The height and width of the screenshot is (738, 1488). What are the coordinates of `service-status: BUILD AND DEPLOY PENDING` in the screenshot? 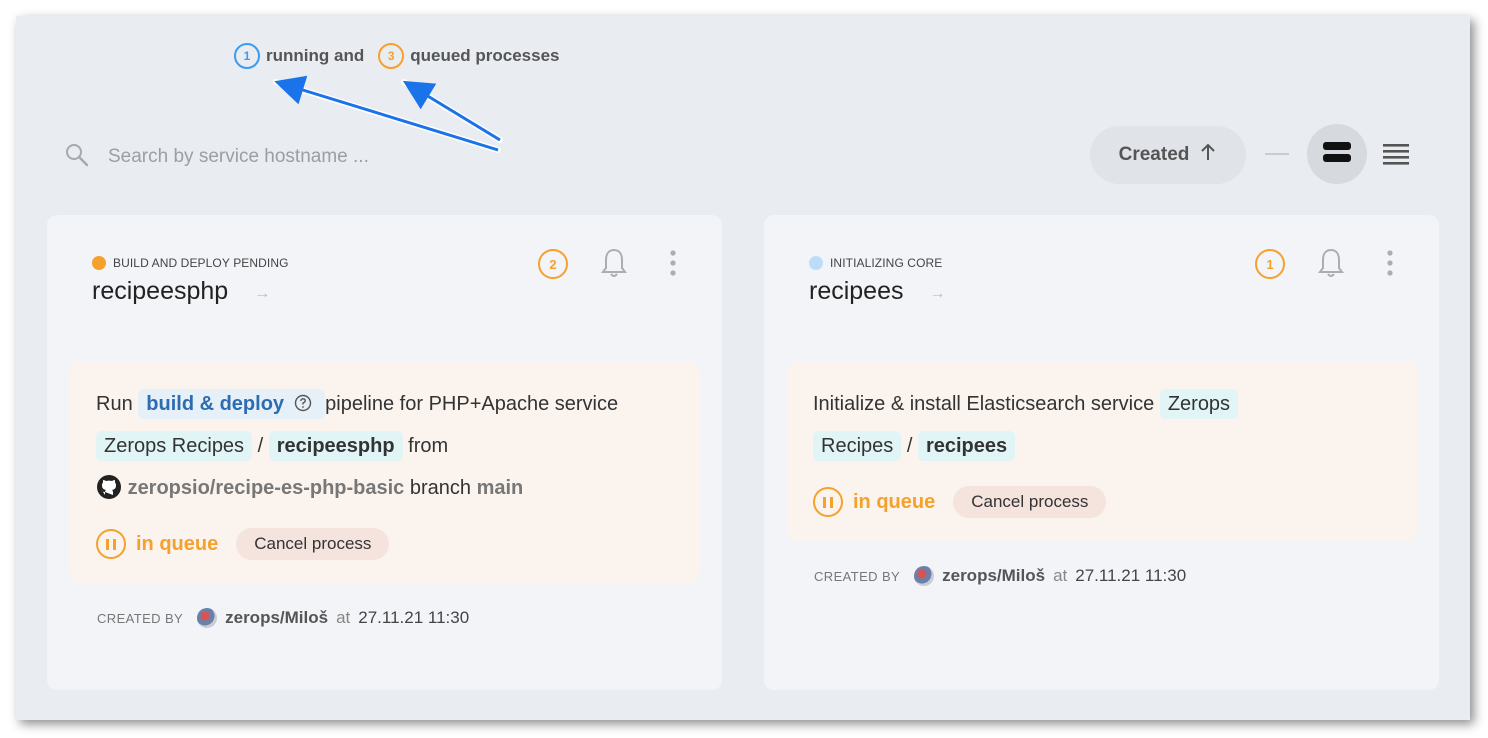 It's located at (190, 263).